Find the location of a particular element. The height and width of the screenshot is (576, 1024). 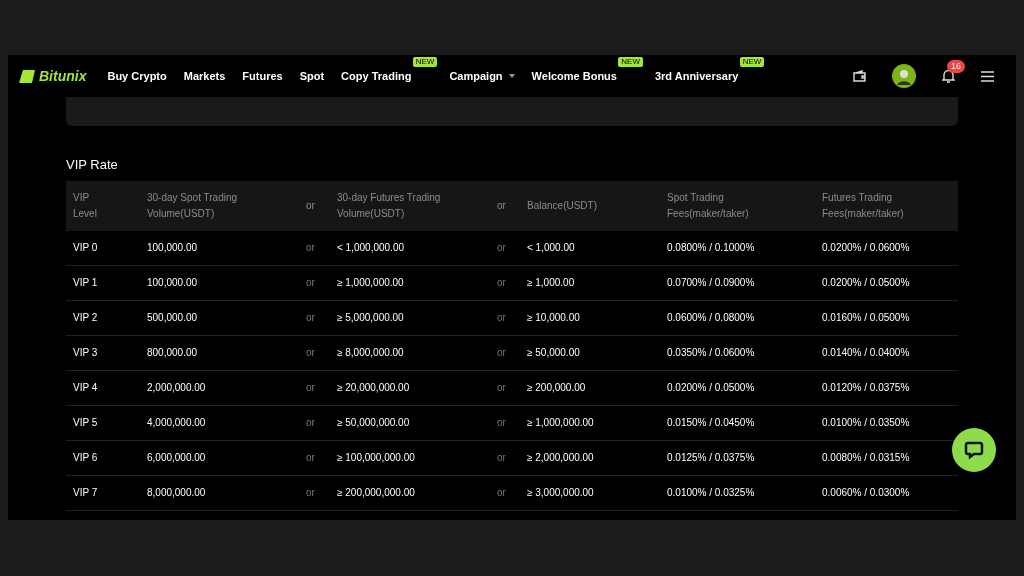

table-cell-text: 0.0140% / 0.0400% is located at coordinates (866, 353).